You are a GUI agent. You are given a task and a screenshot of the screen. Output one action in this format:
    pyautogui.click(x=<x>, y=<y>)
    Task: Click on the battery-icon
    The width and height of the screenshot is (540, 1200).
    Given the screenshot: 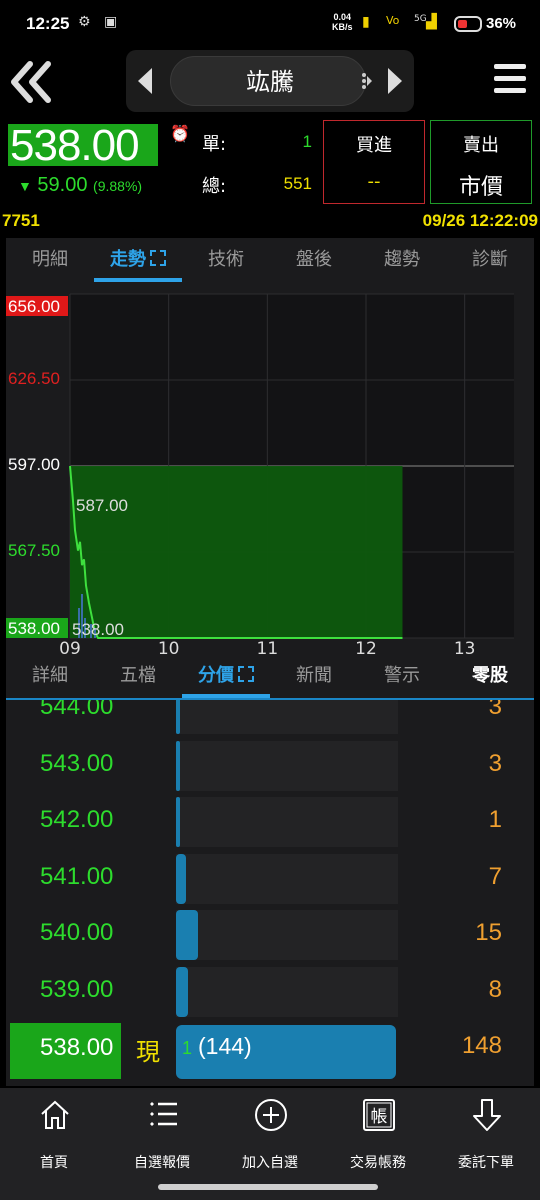 What is the action you would take?
    pyautogui.click(x=468, y=24)
    